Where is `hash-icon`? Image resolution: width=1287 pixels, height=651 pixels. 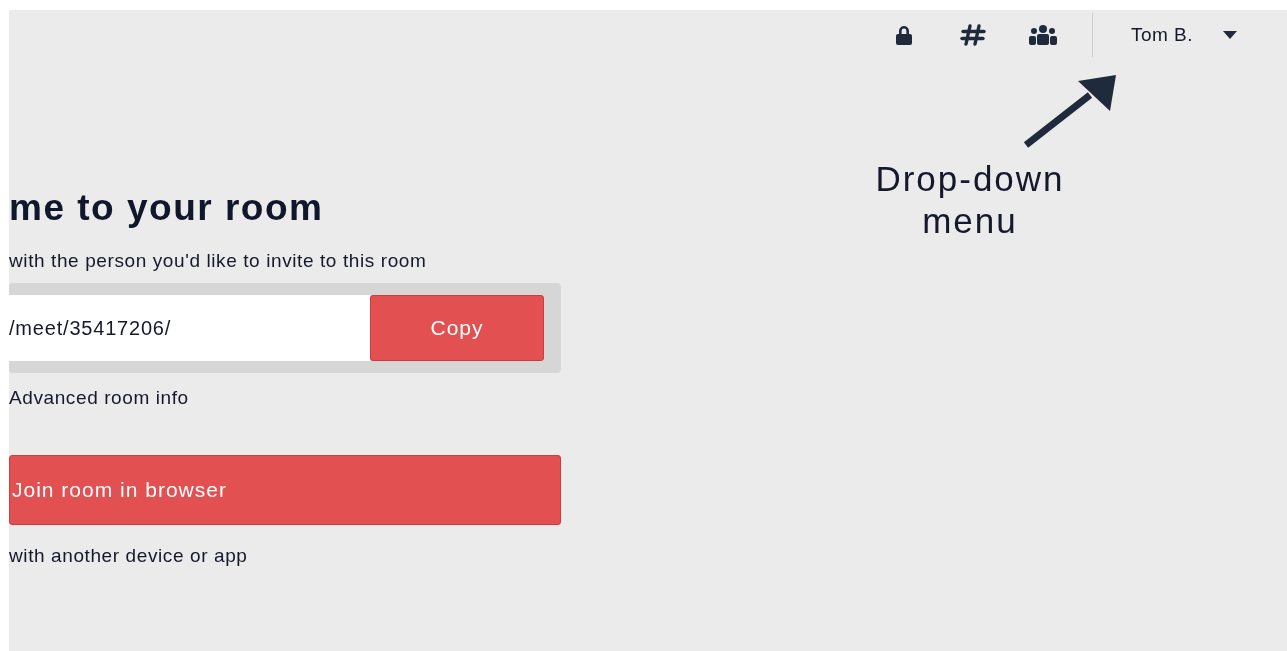
hash-icon is located at coordinates (972, 35).